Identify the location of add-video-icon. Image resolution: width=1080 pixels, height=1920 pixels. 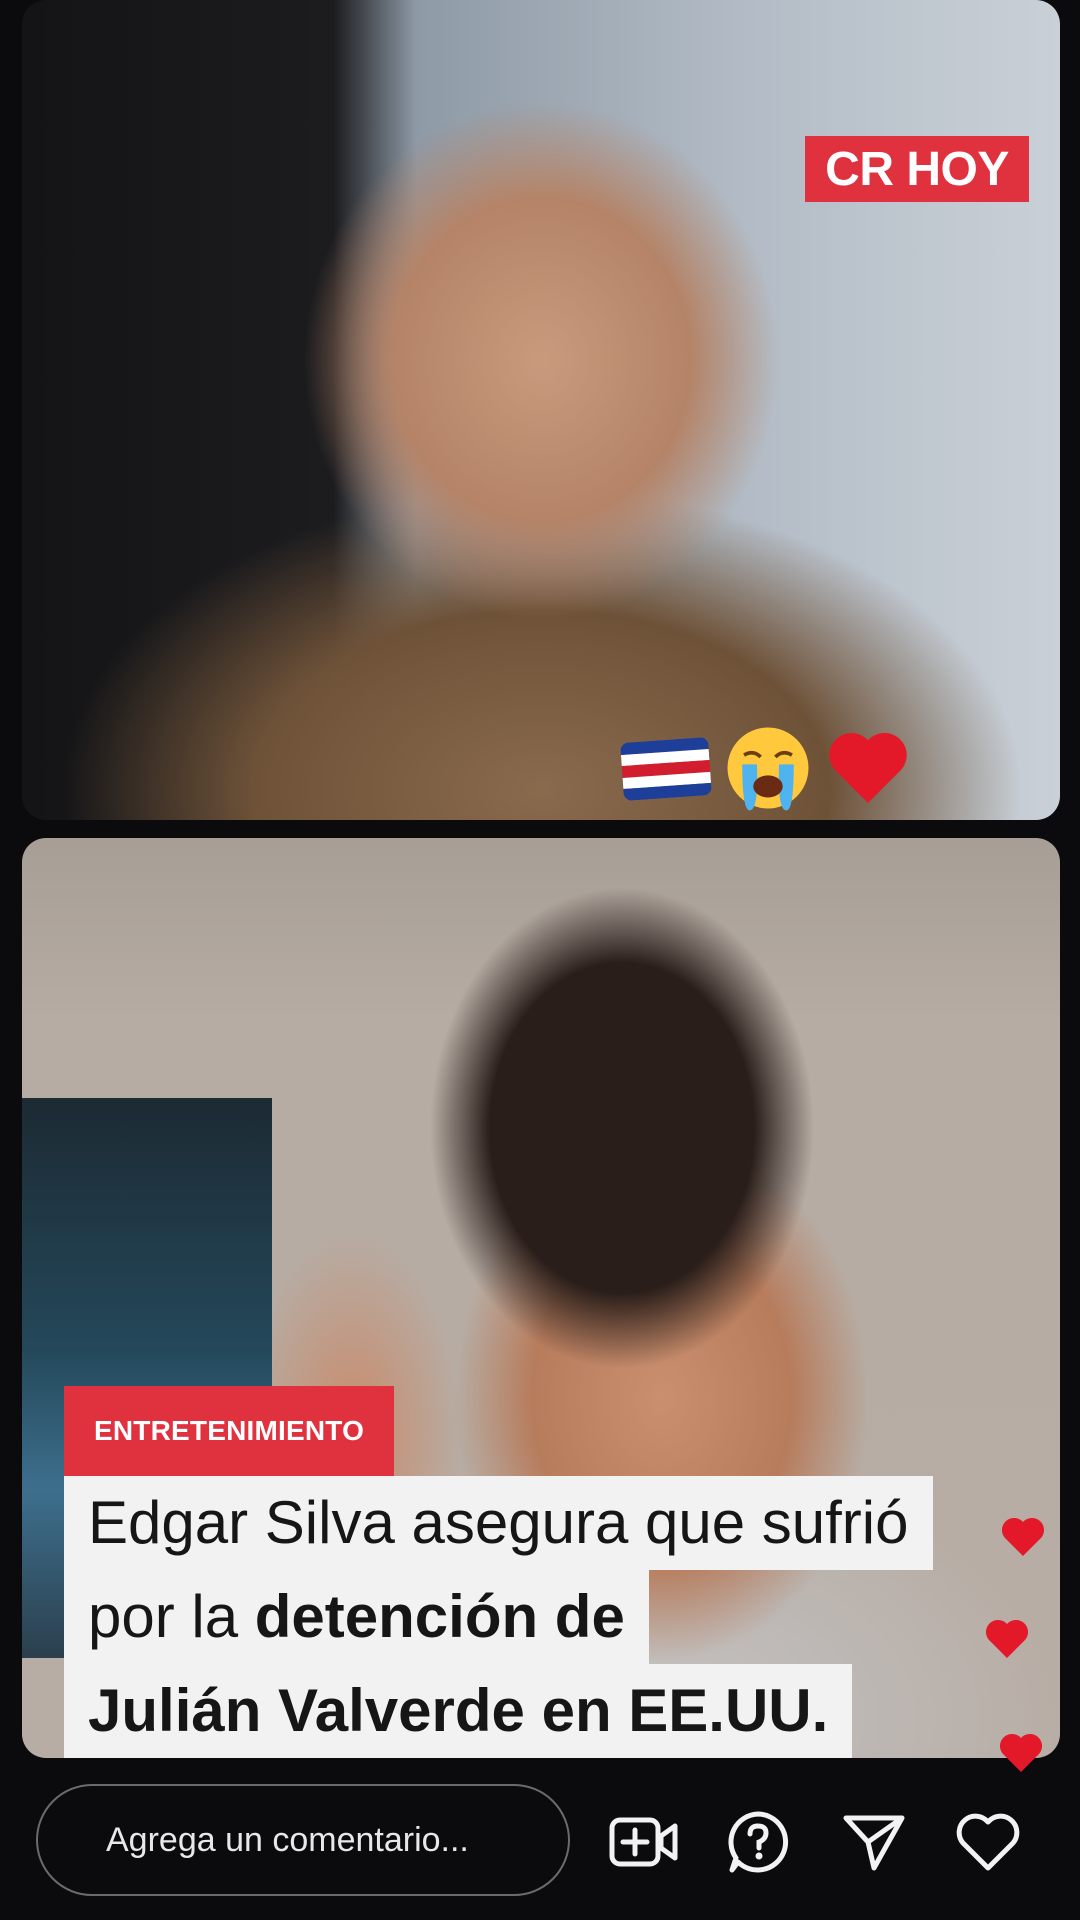
(643, 1842).